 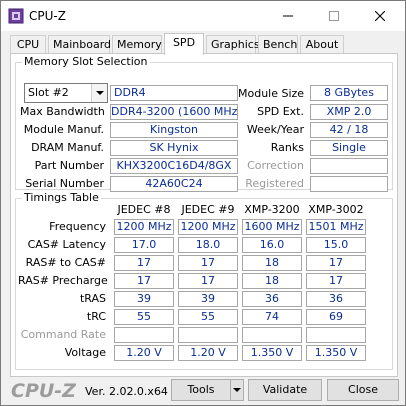 What do you see at coordinates (63, 280) in the screenshot?
I see `timings-row-label: RAS# Precharge` at bounding box center [63, 280].